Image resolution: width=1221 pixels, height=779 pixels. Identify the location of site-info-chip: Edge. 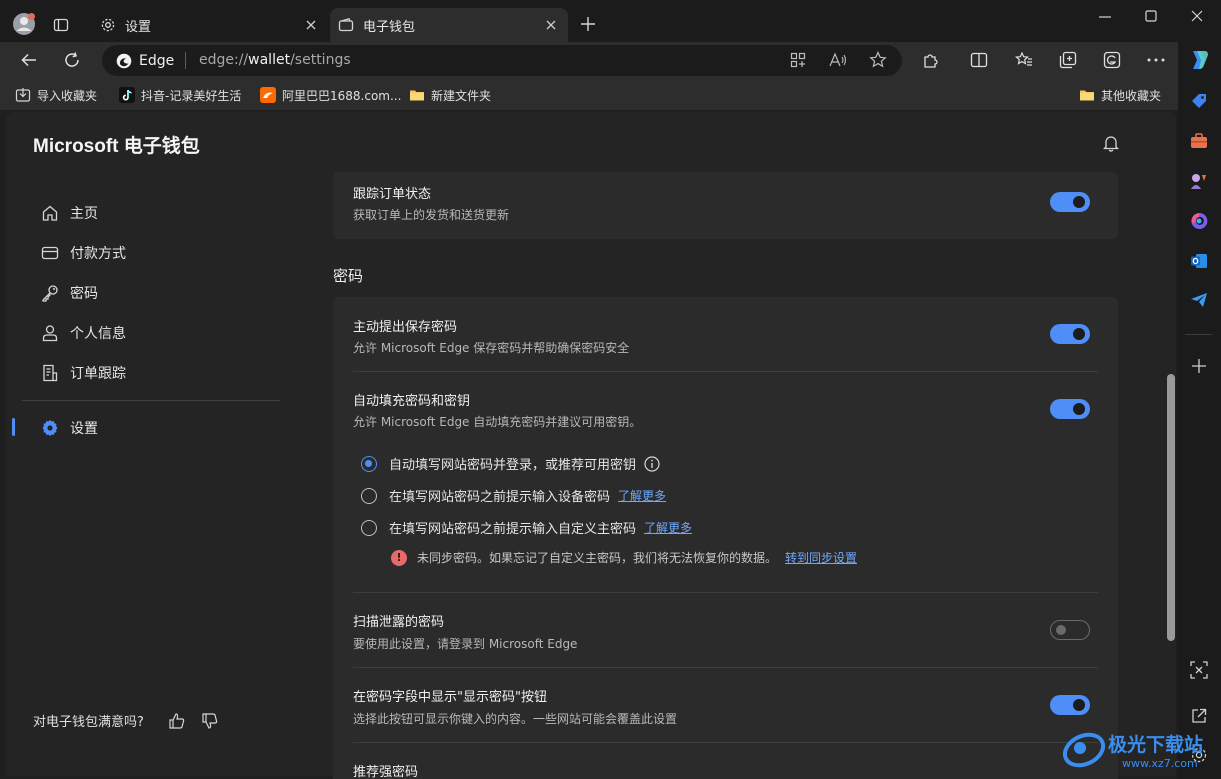
(145, 61).